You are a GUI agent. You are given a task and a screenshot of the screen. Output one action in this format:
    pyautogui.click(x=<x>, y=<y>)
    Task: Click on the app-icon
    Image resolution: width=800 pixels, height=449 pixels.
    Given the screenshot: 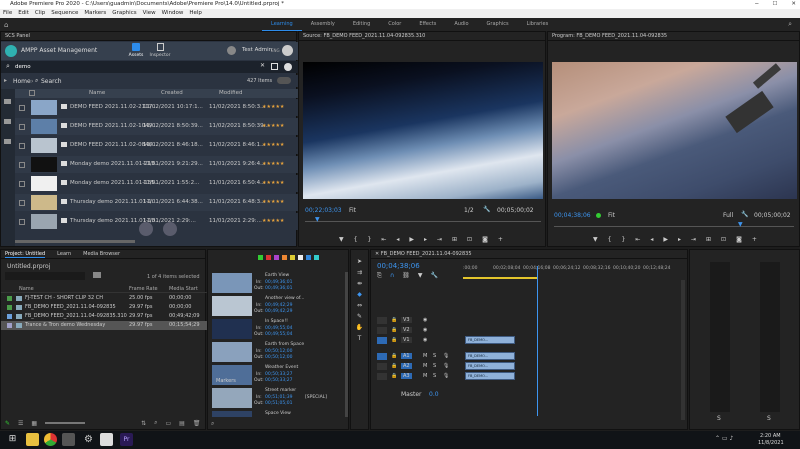 What is the action you would take?
    pyautogui.click(x=68, y=439)
    